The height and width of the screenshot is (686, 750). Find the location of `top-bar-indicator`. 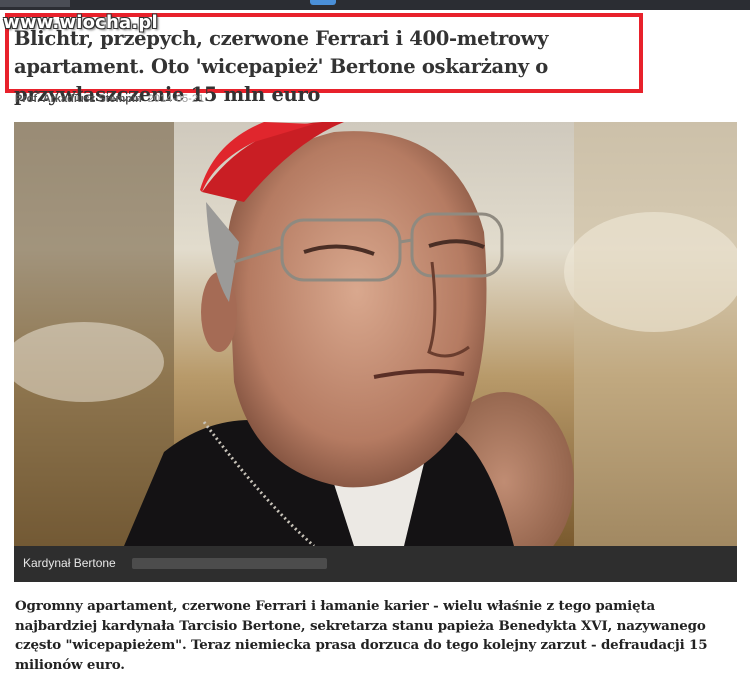

top-bar-indicator is located at coordinates (323, 2).